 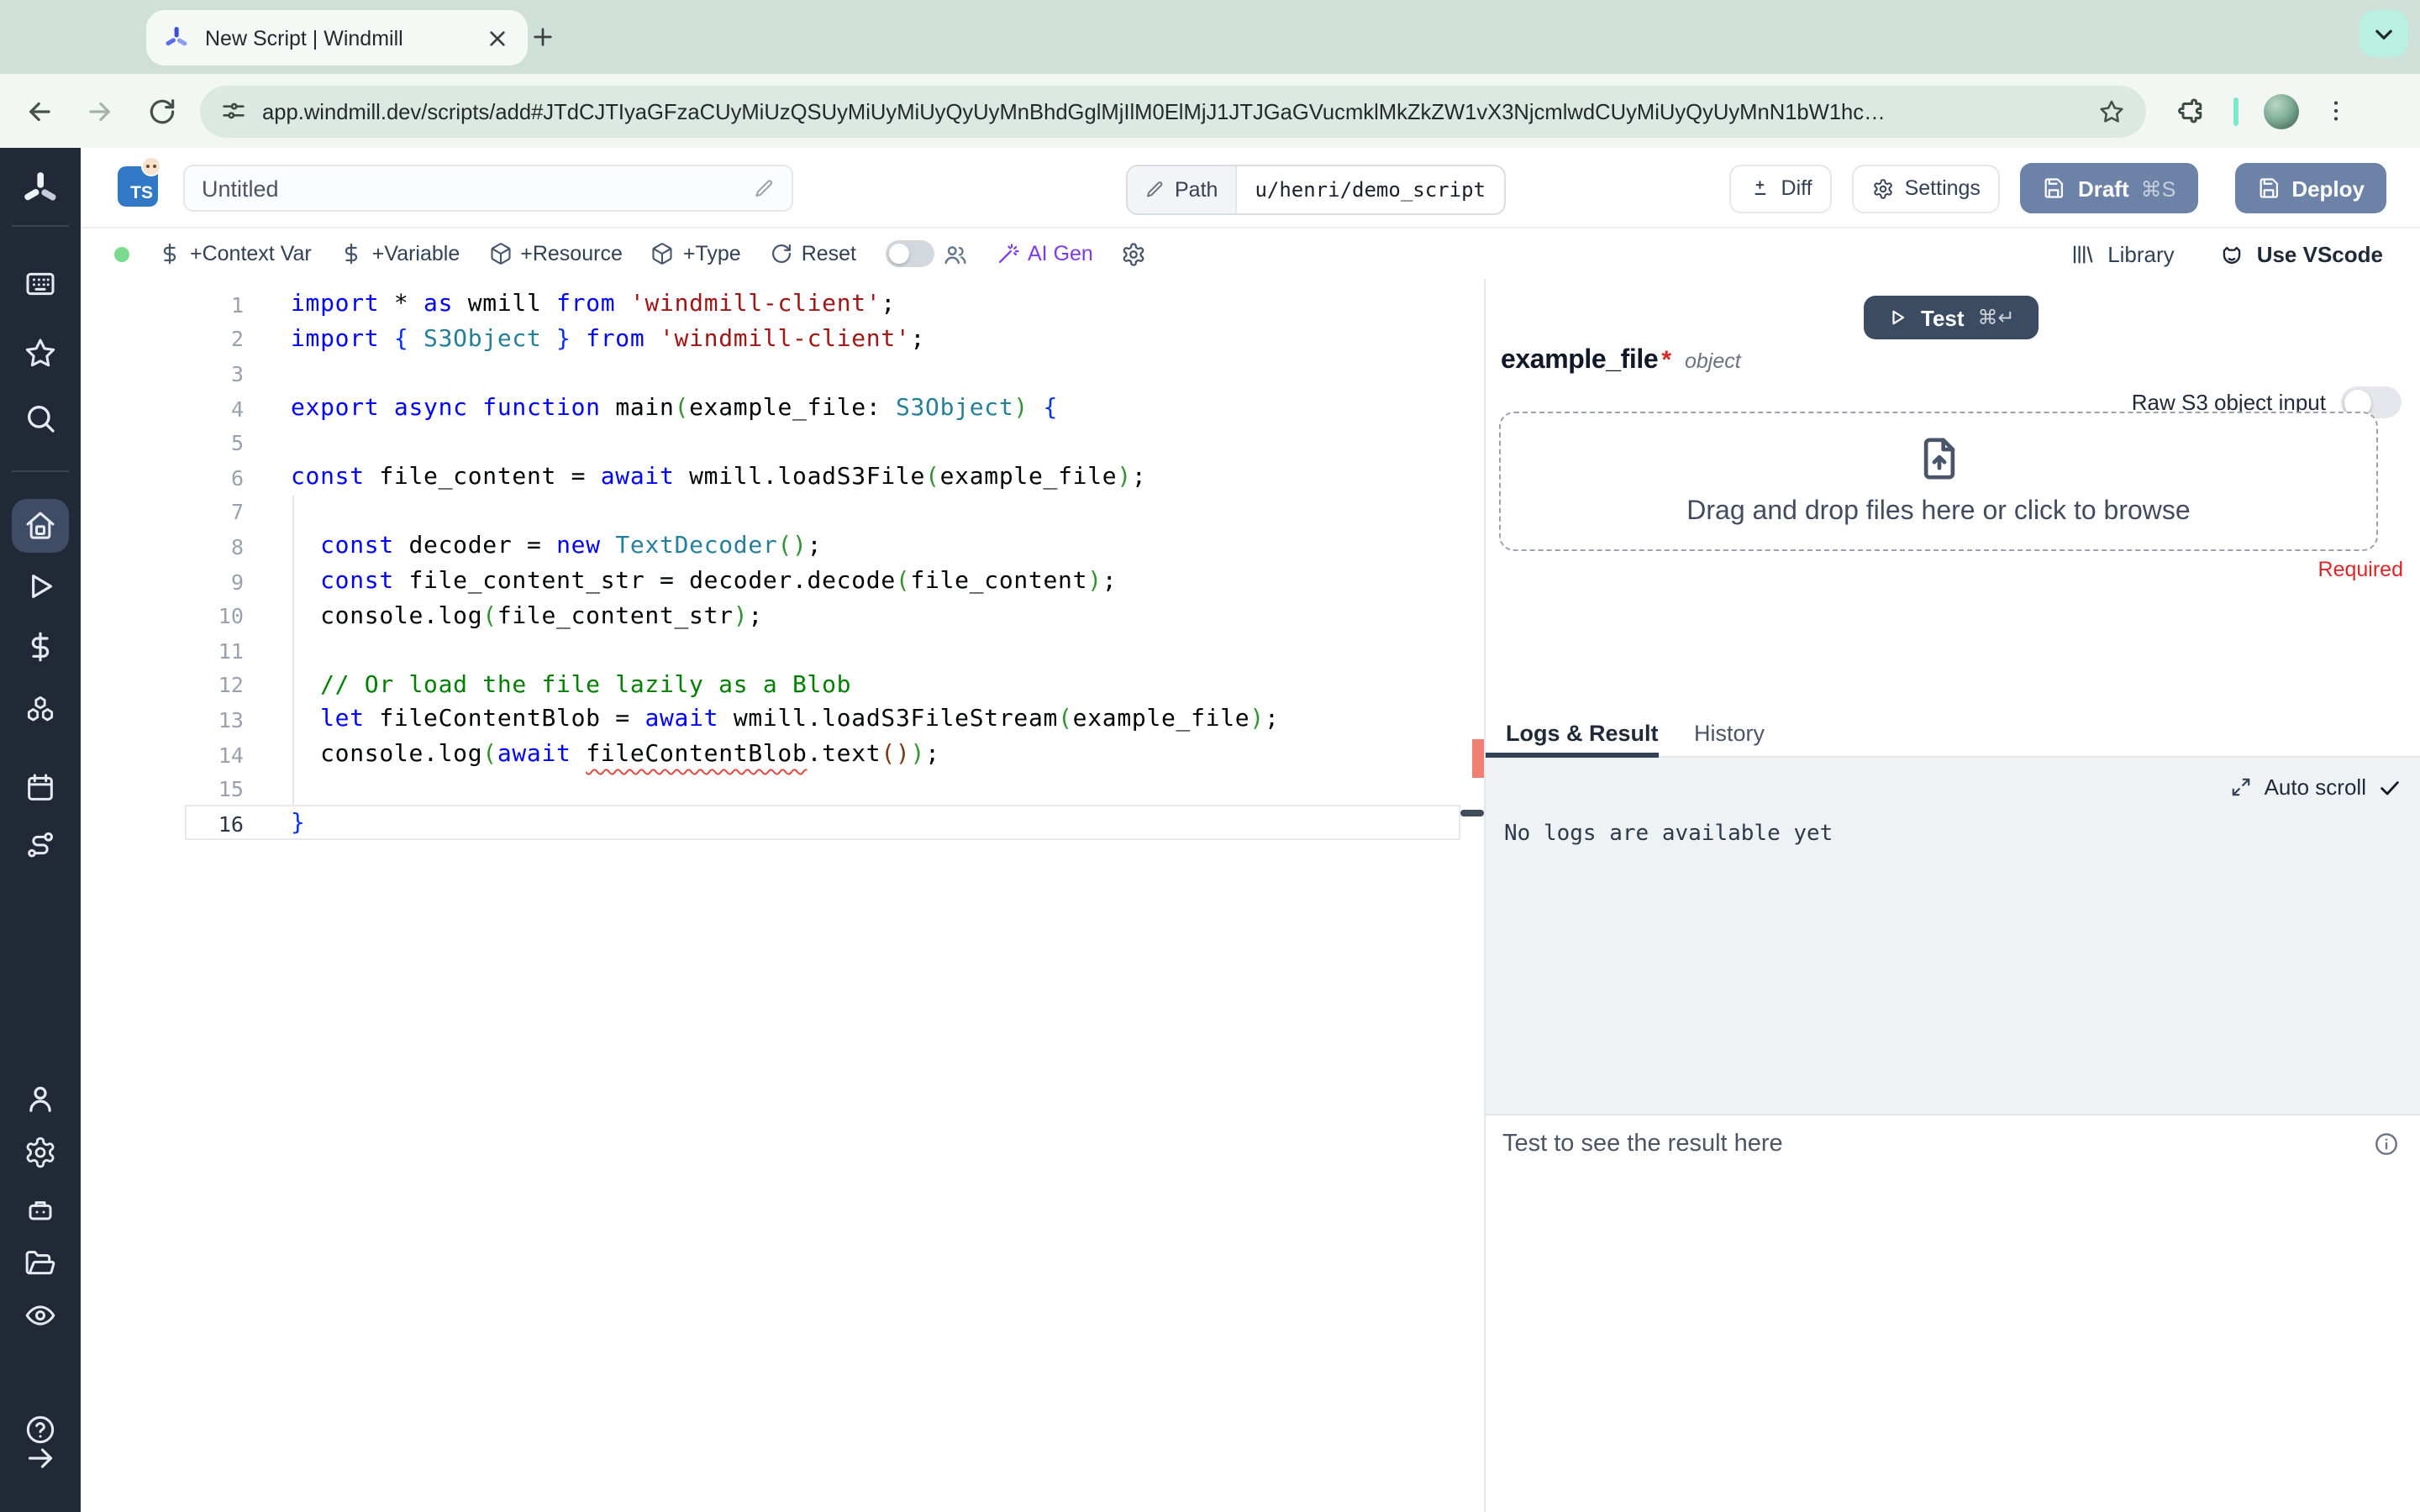 What do you see at coordinates (1134, 253) in the screenshot?
I see `editor-settings-icon` at bounding box center [1134, 253].